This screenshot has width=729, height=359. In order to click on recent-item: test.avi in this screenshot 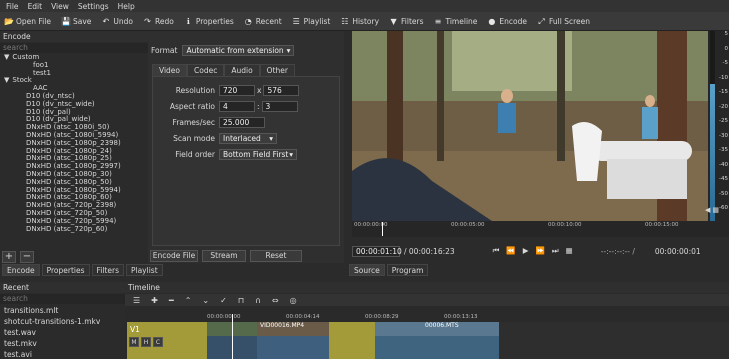, I will do `click(62, 354)`.